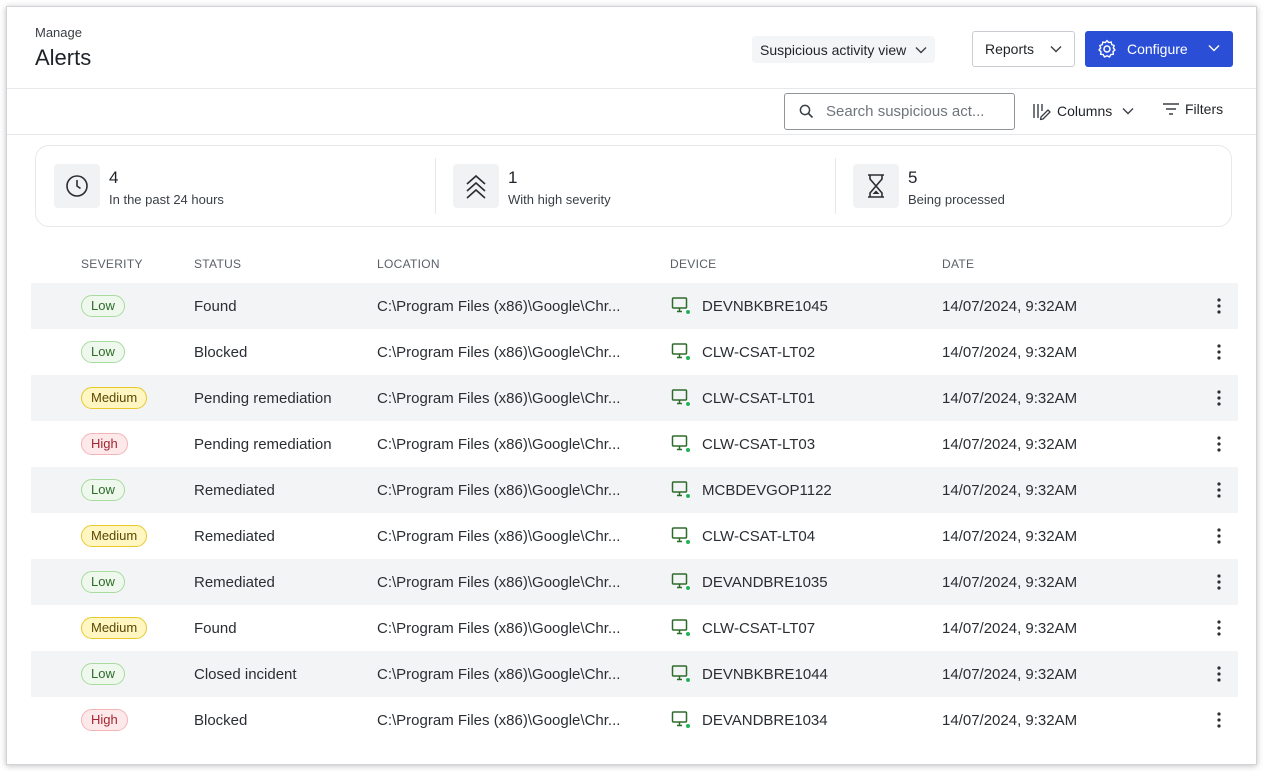  I want to click on column-header-severity: SEVERITY, so click(112, 264).